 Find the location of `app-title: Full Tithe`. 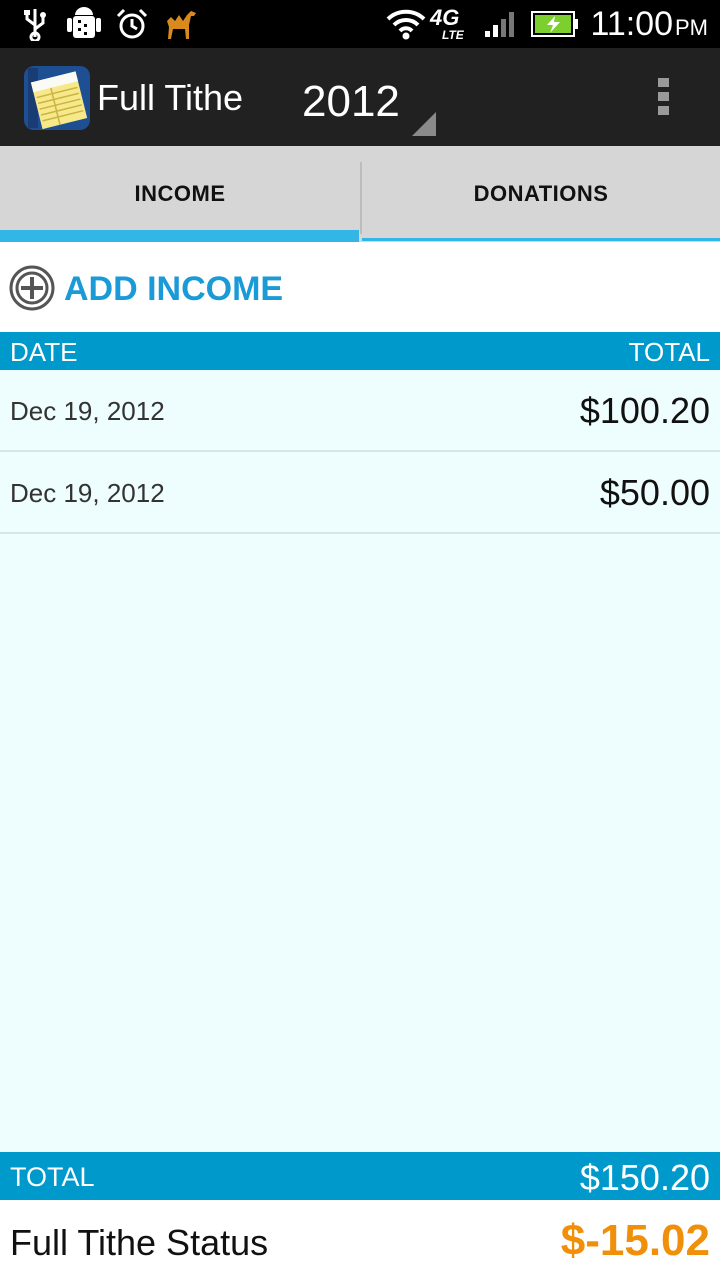

app-title: Full Tithe is located at coordinates (170, 97).